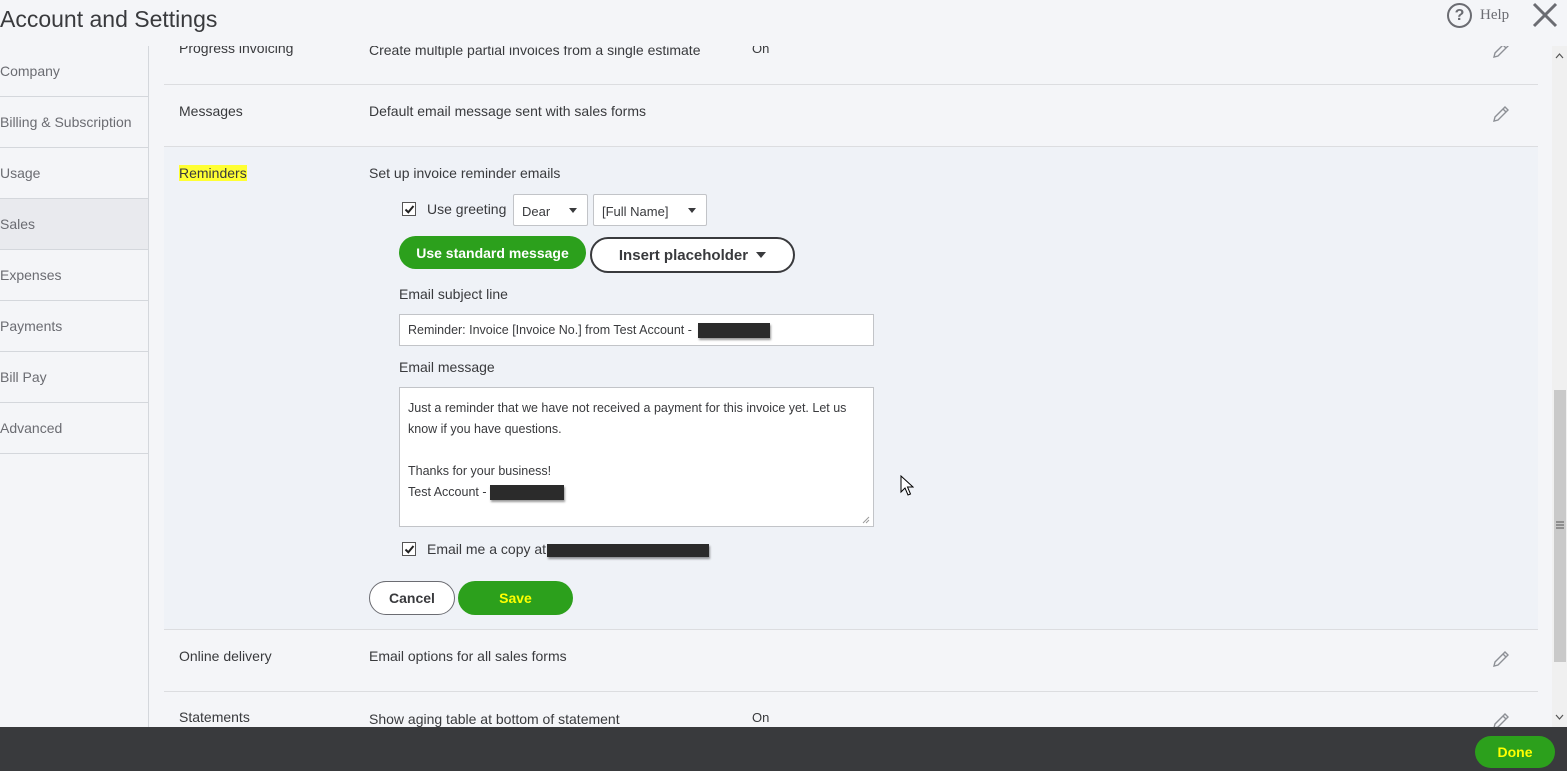 This screenshot has height=771, width=1567. I want to click on close-icon, so click(1545, 15).